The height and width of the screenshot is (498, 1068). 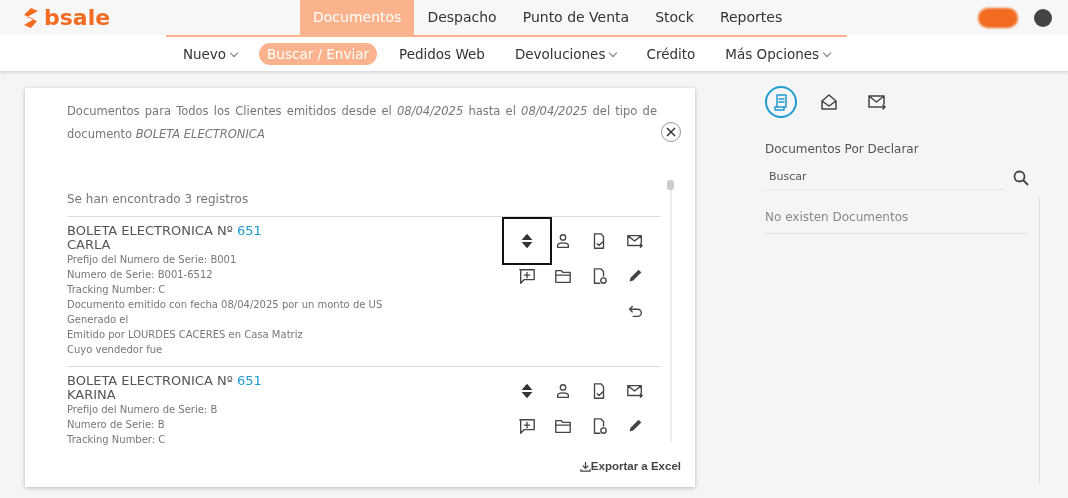 What do you see at coordinates (1043, 17) in the screenshot?
I see `avatar-icon` at bounding box center [1043, 17].